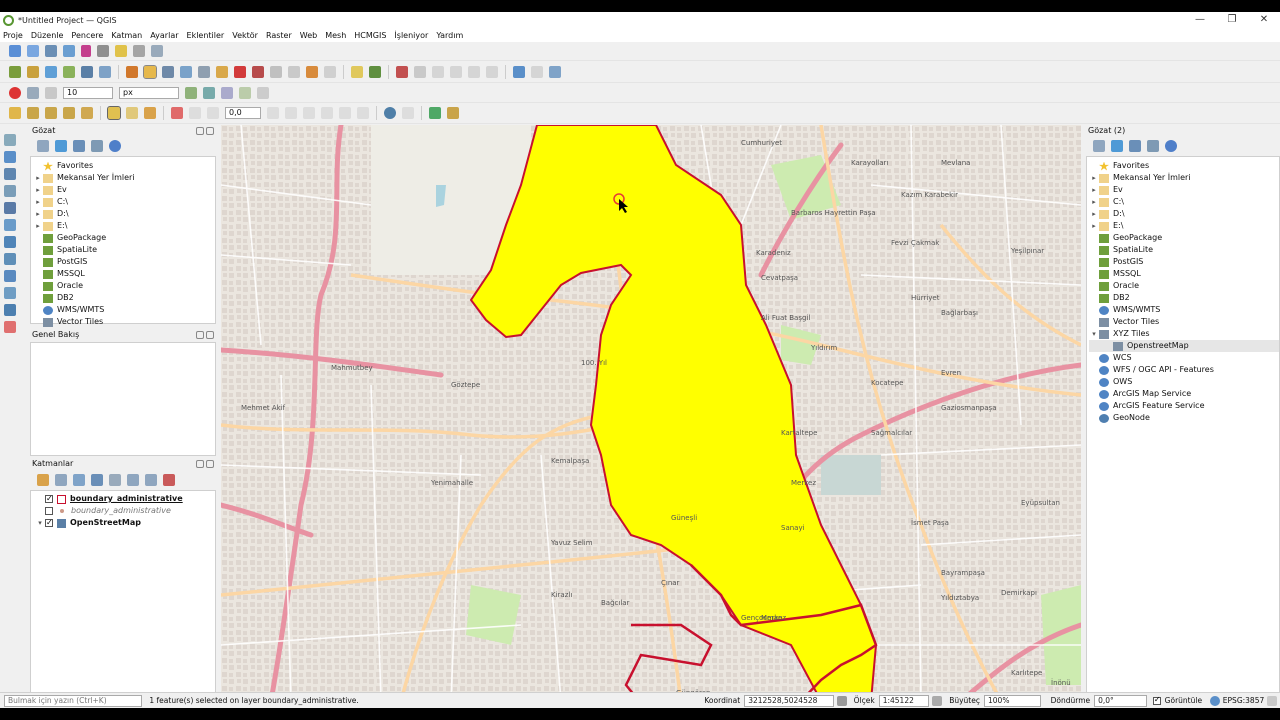 The image size is (1280, 720). What do you see at coordinates (169, 480) in the screenshot?
I see `remove-layer-icon` at bounding box center [169, 480].